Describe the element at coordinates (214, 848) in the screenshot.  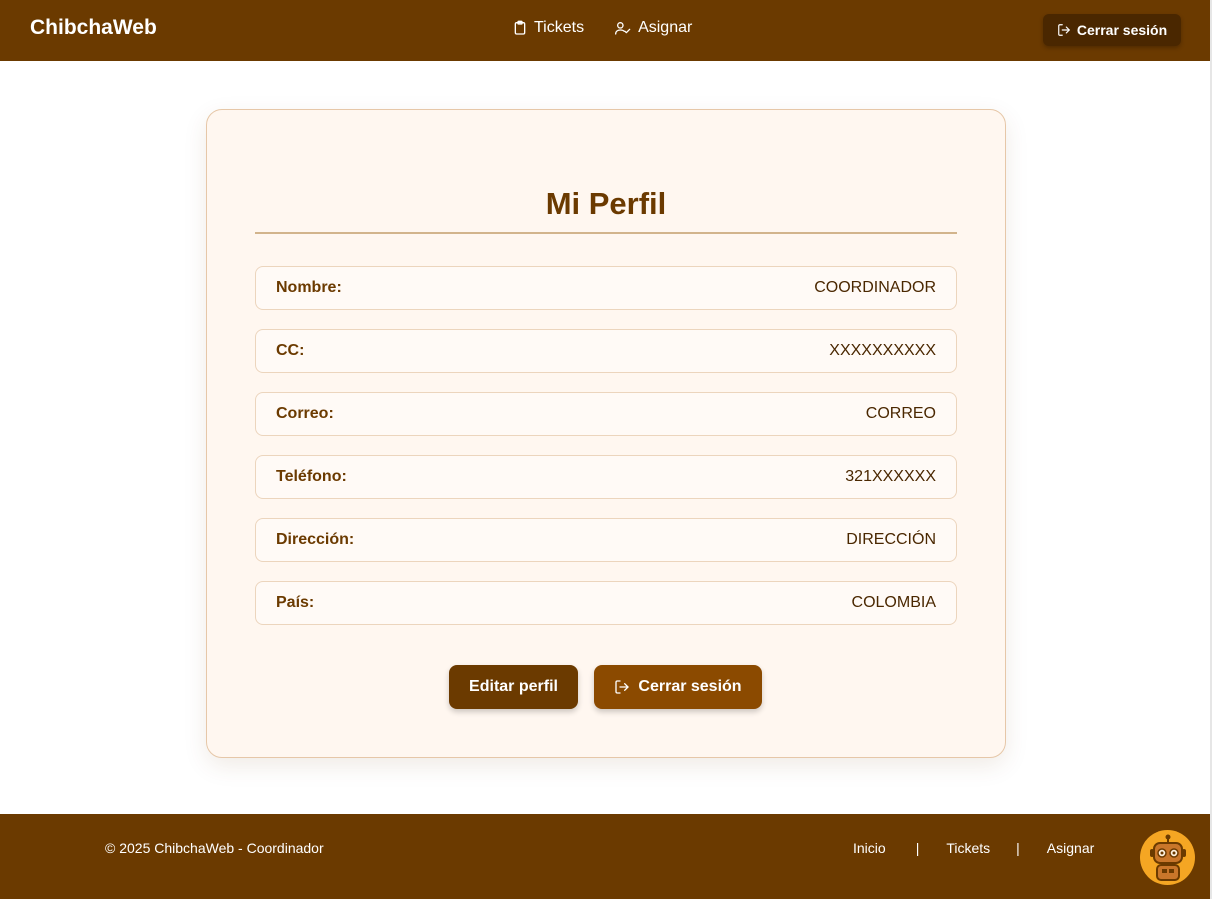
I see `copyright-text: © 2025 ChibchaWeb - Coordinador` at that location.